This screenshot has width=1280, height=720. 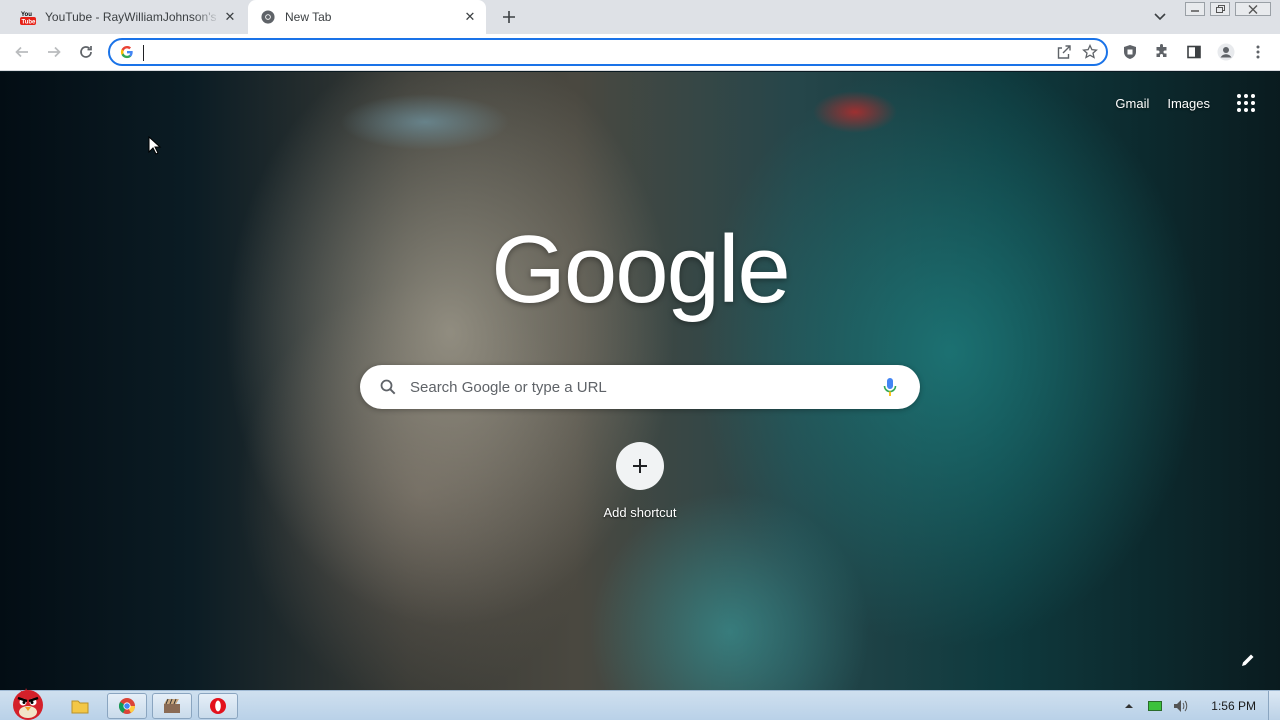 I want to click on gmail-link: Gmail, so click(x=1132, y=103).